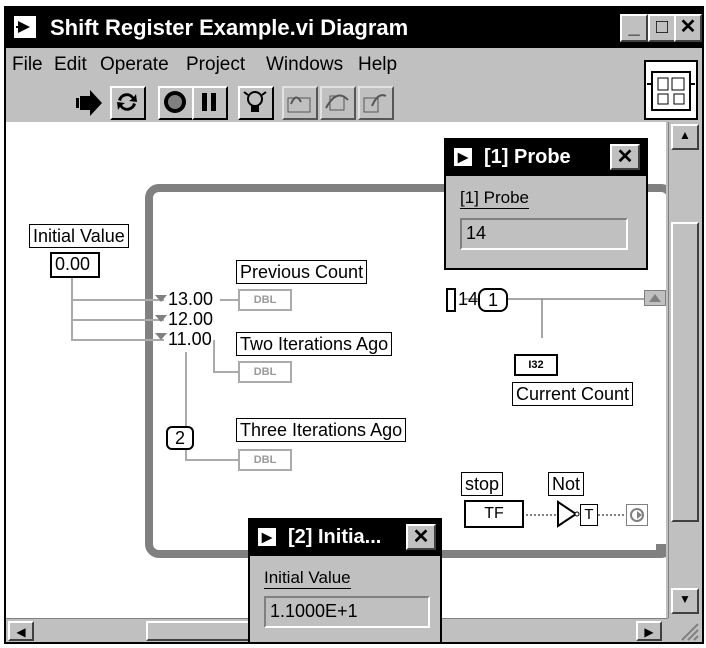 Image resolution: width=706 pixels, height=648 pixels. I want to click on conditional-terminal-icon, so click(637, 515).